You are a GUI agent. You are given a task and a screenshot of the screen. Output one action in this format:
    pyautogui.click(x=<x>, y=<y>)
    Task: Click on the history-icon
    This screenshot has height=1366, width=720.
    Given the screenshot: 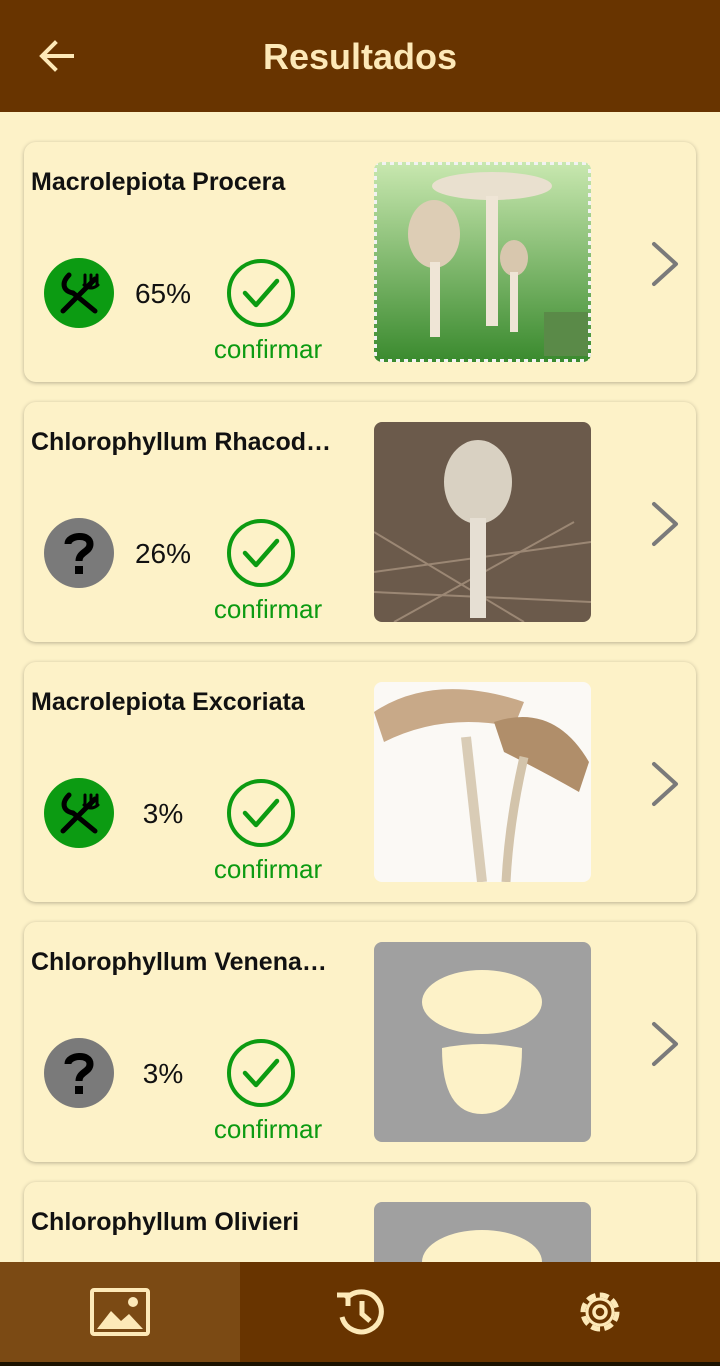 What is the action you would take?
    pyautogui.click(x=360, y=1312)
    